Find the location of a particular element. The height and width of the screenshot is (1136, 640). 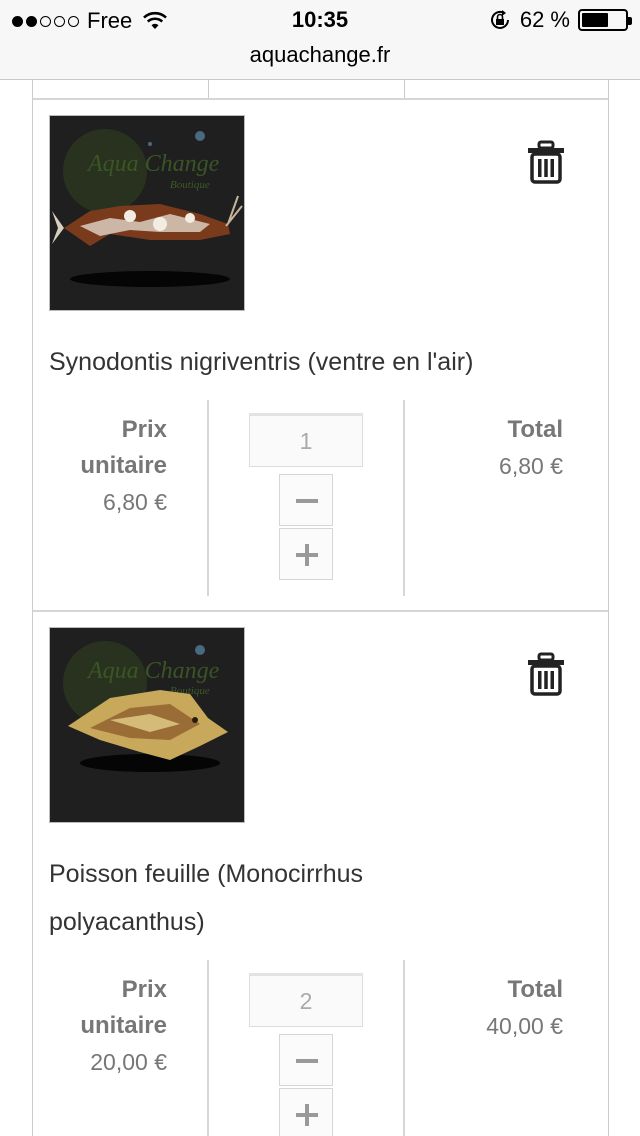

unit-price-value: 6,80 € is located at coordinates (135, 502).